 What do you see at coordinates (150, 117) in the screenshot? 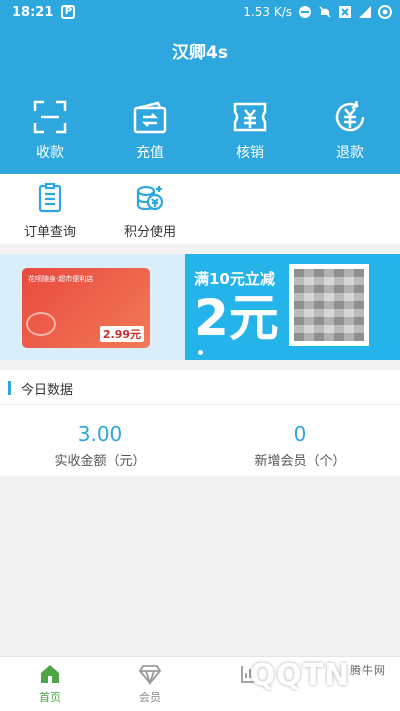
I see `wallet-icon` at bounding box center [150, 117].